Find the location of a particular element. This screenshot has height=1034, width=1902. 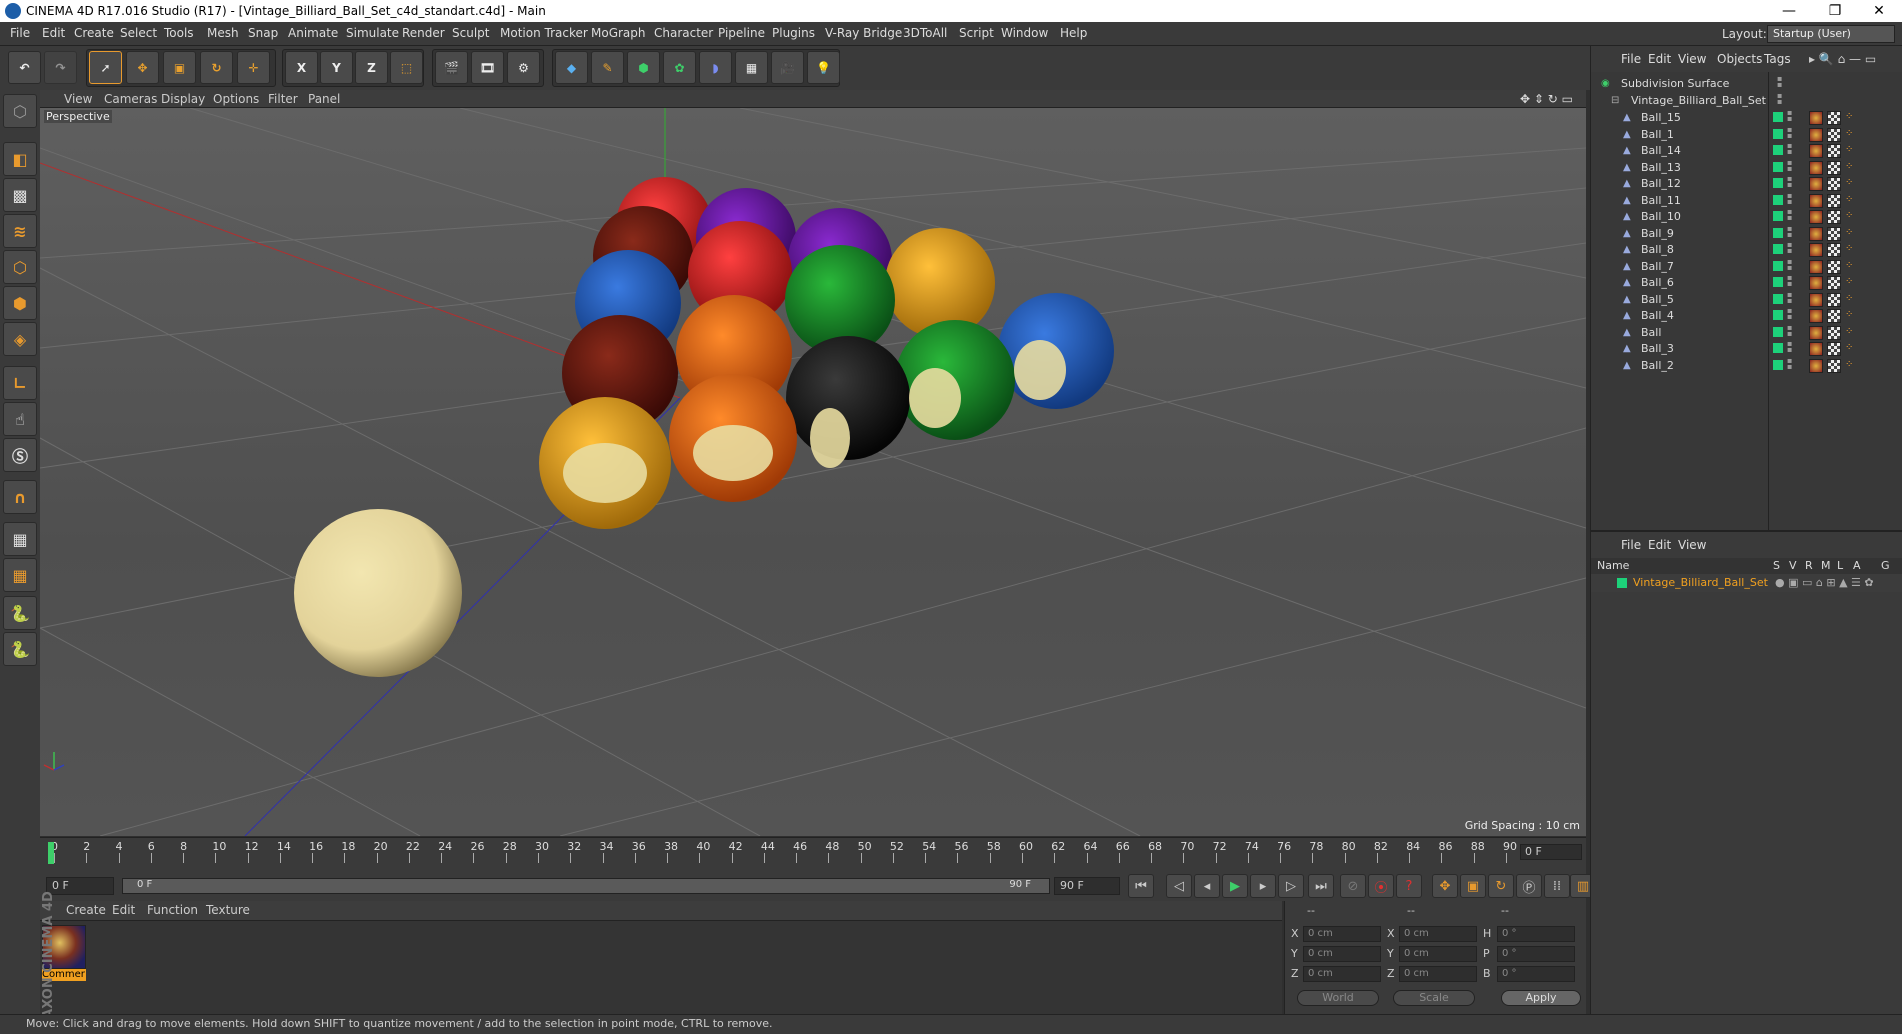

layers-menu-view: View is located at coordinates (1692, 545).